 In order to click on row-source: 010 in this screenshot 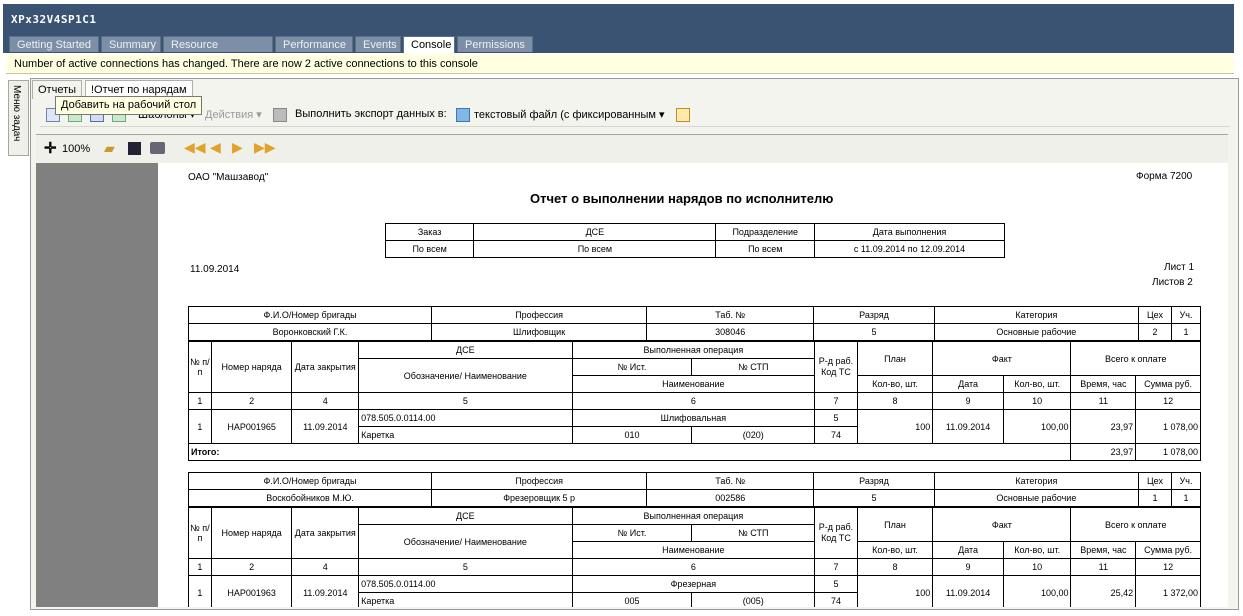, I will do `click(632, 435)`.